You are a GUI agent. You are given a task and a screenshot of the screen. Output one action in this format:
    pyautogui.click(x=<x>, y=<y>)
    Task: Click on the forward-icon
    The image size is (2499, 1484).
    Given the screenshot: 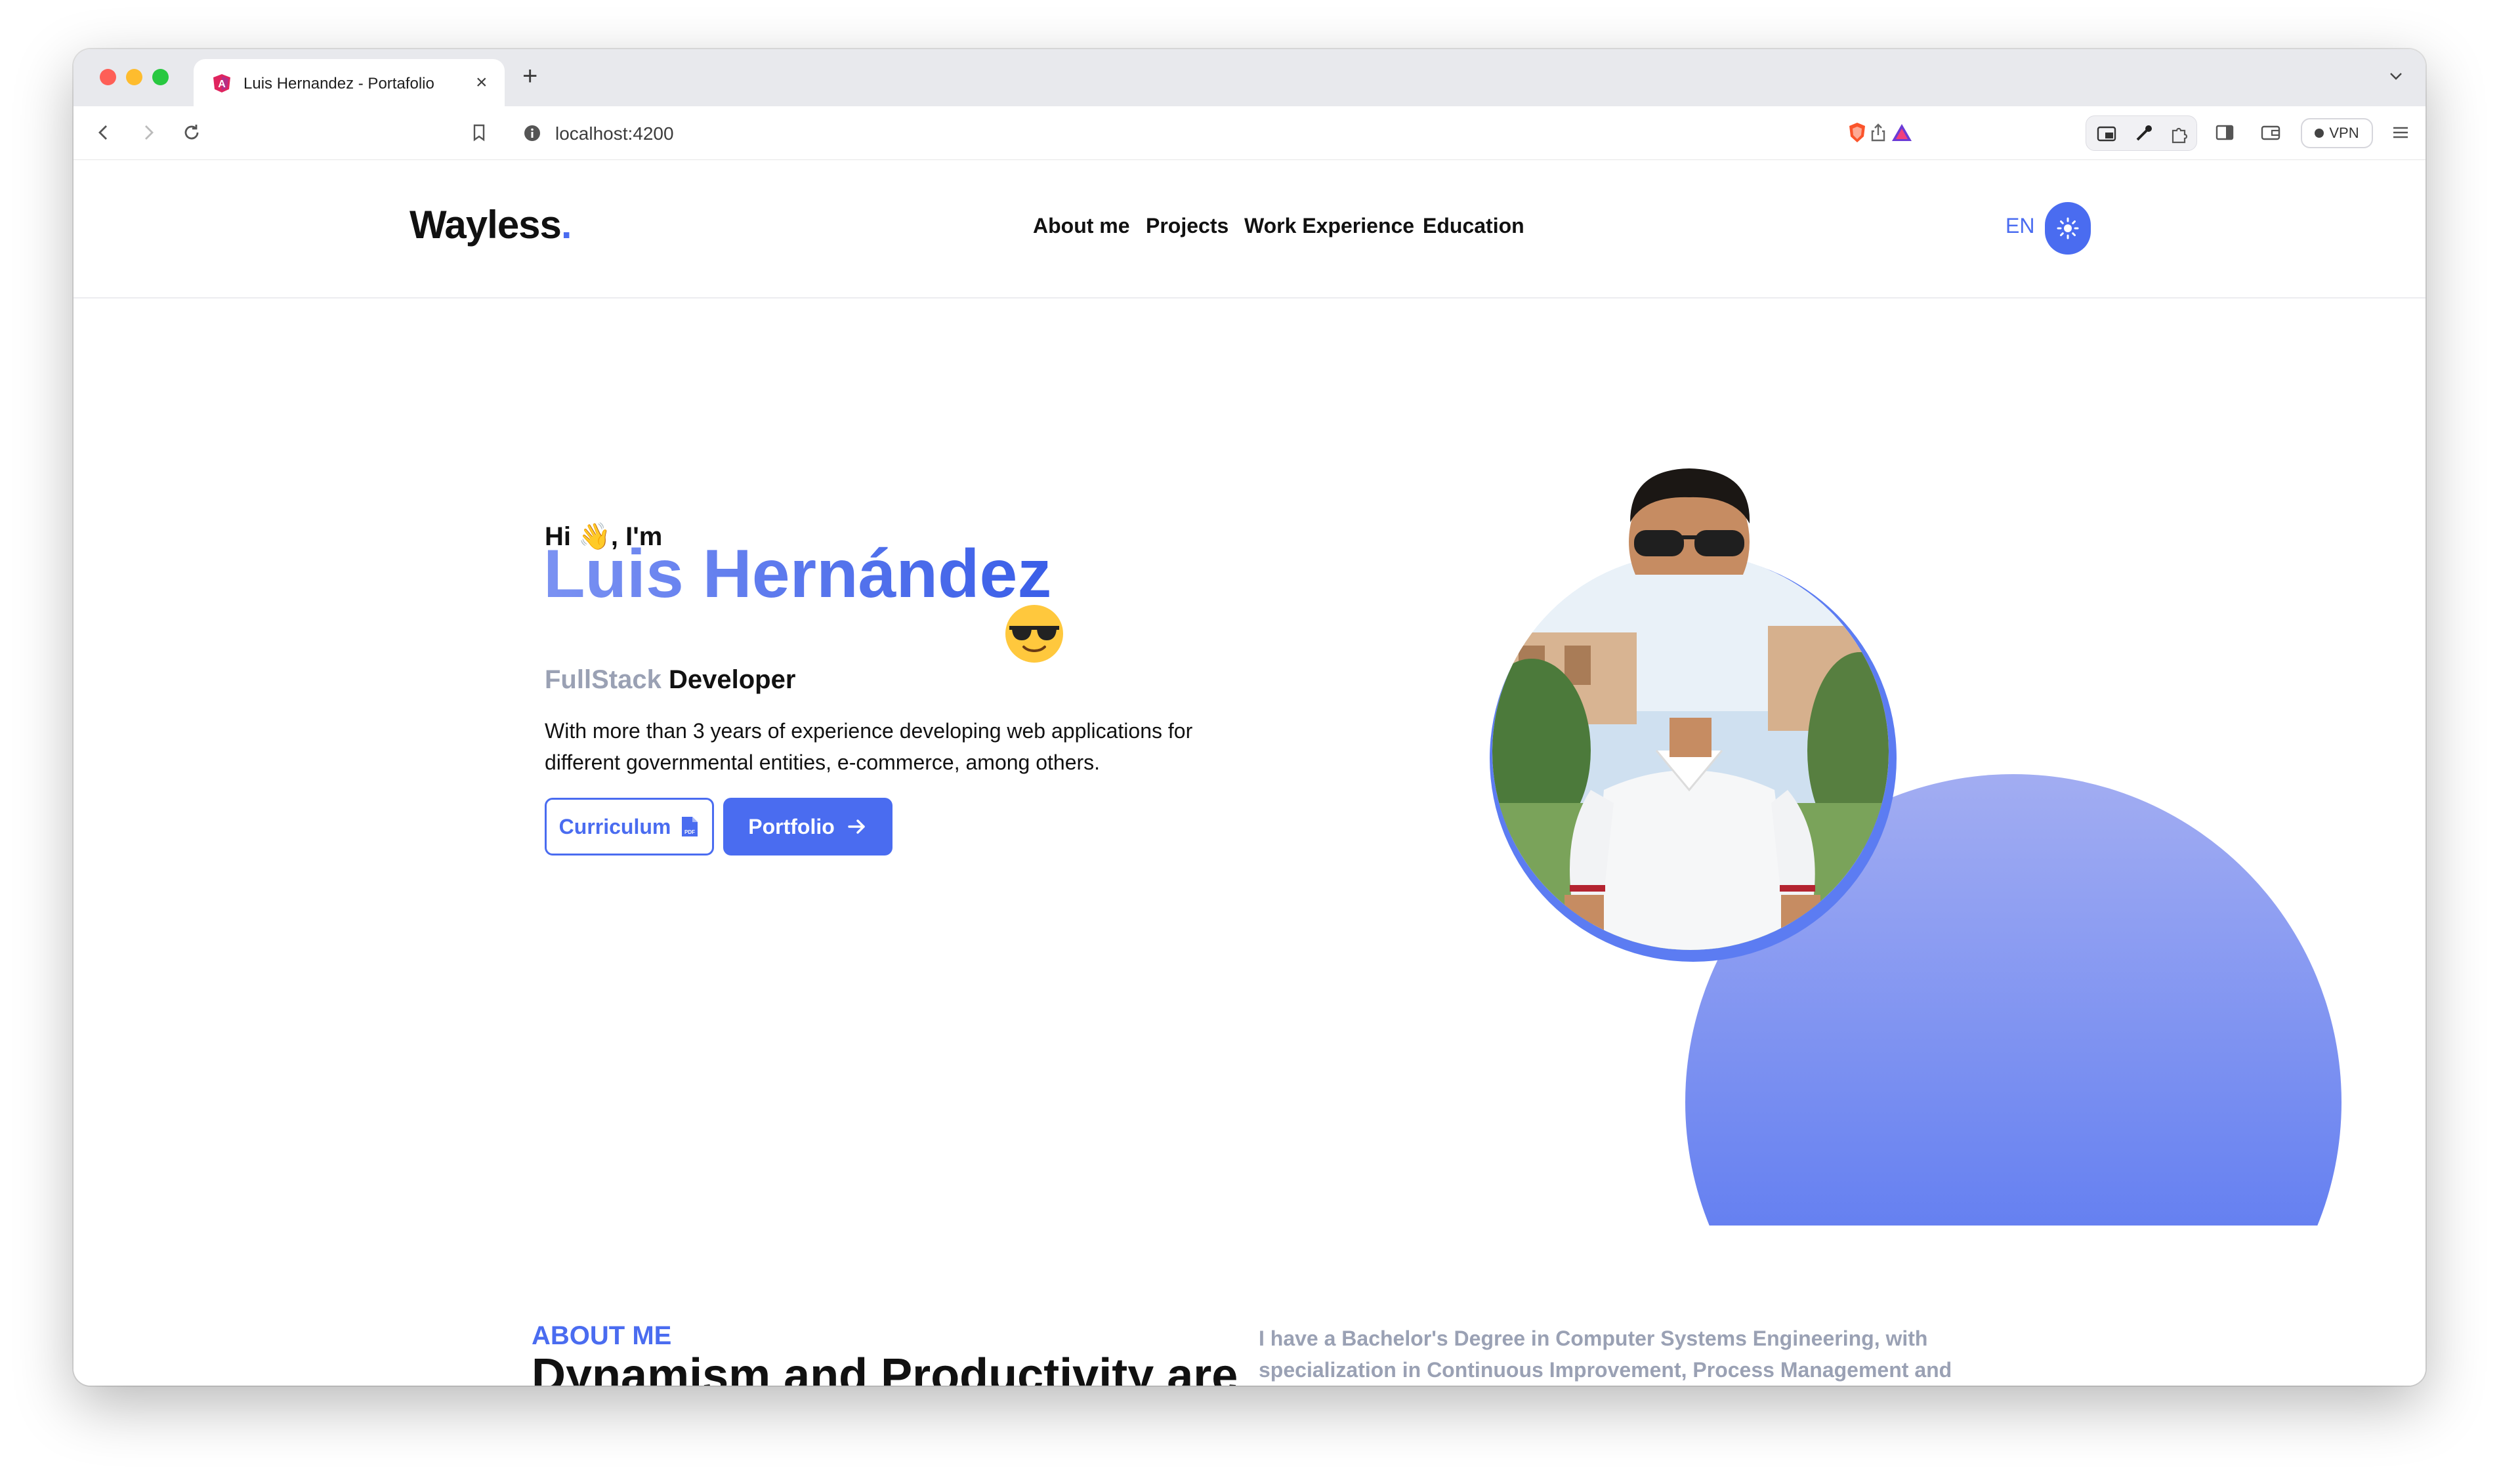 What is the action you would take?
    pyautogui.click(x=148, y=132)
    